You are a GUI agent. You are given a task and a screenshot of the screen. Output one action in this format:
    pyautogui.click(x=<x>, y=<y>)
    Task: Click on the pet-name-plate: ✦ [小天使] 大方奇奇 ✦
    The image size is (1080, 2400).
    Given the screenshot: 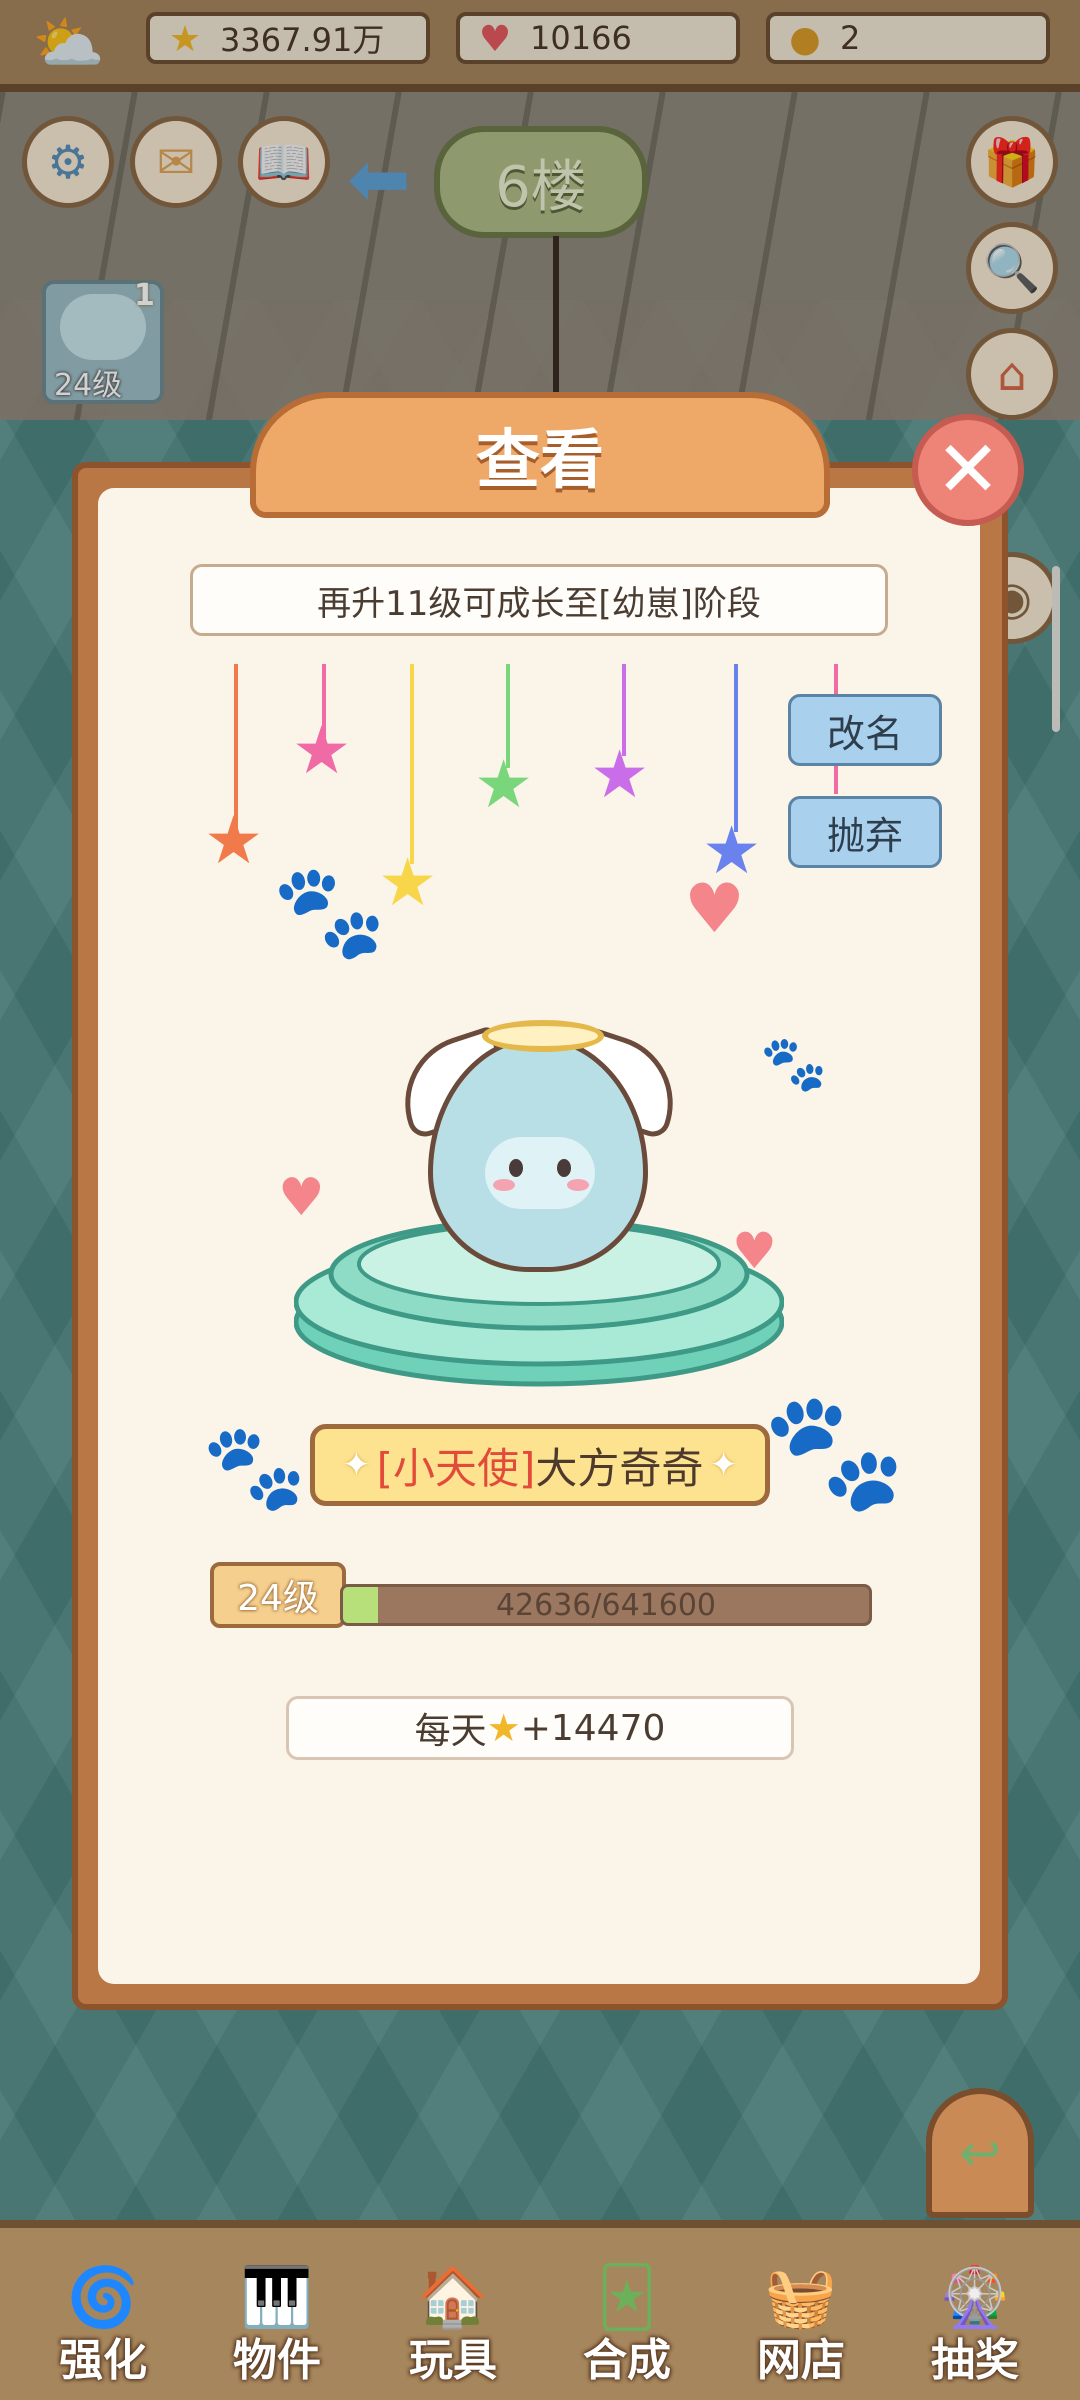 What is the action you would take?
    pyautogui.click(x=540, y=1465)
    